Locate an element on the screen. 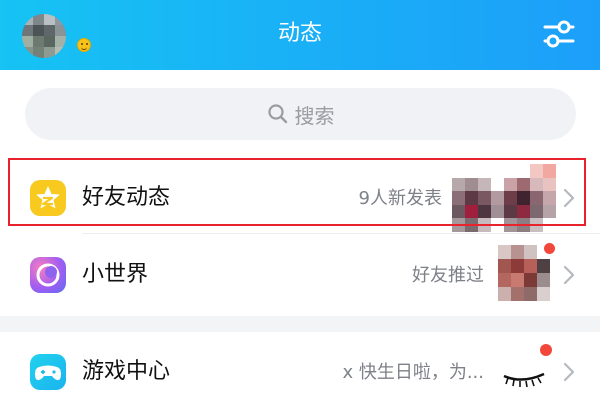 The height and width of the screenshot is (396, 600). feed-item-subtitle: 好友推过 is located at coordinates (448, 275).